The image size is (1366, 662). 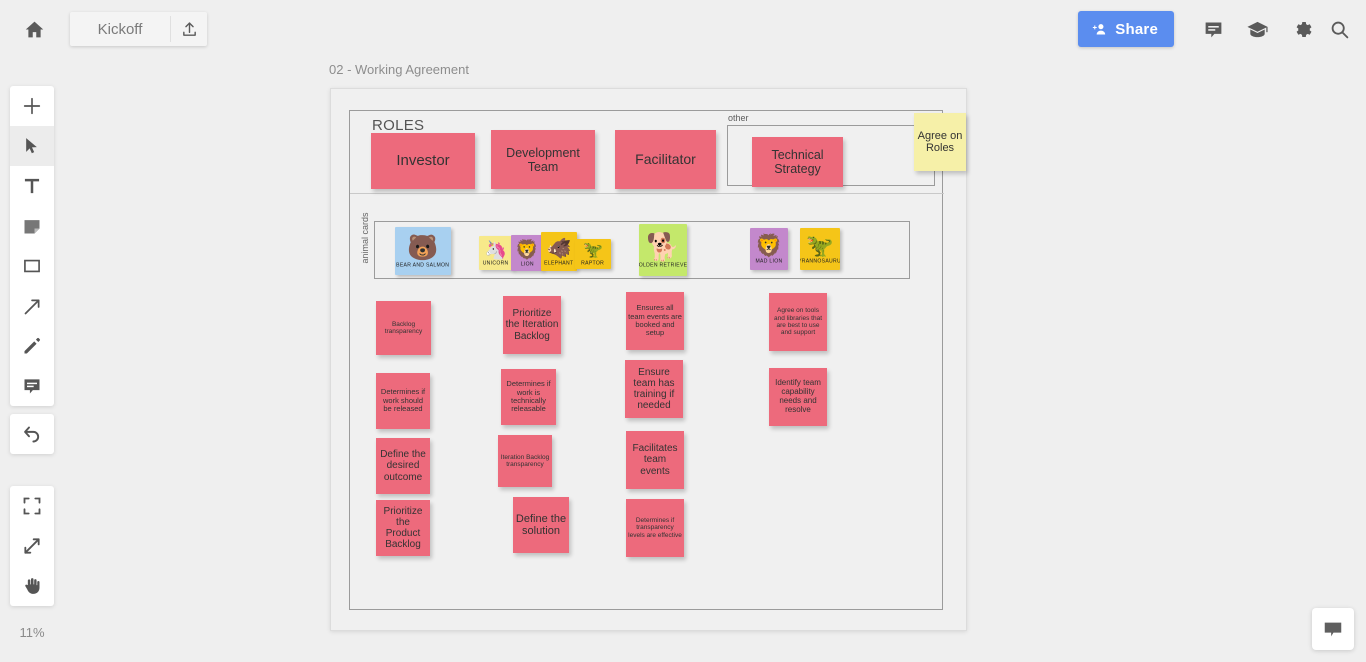 What do you see at coordinates (665, 159) in the screenshot?
I see `role-card: Facilitator` at bounding box center [665, 159].